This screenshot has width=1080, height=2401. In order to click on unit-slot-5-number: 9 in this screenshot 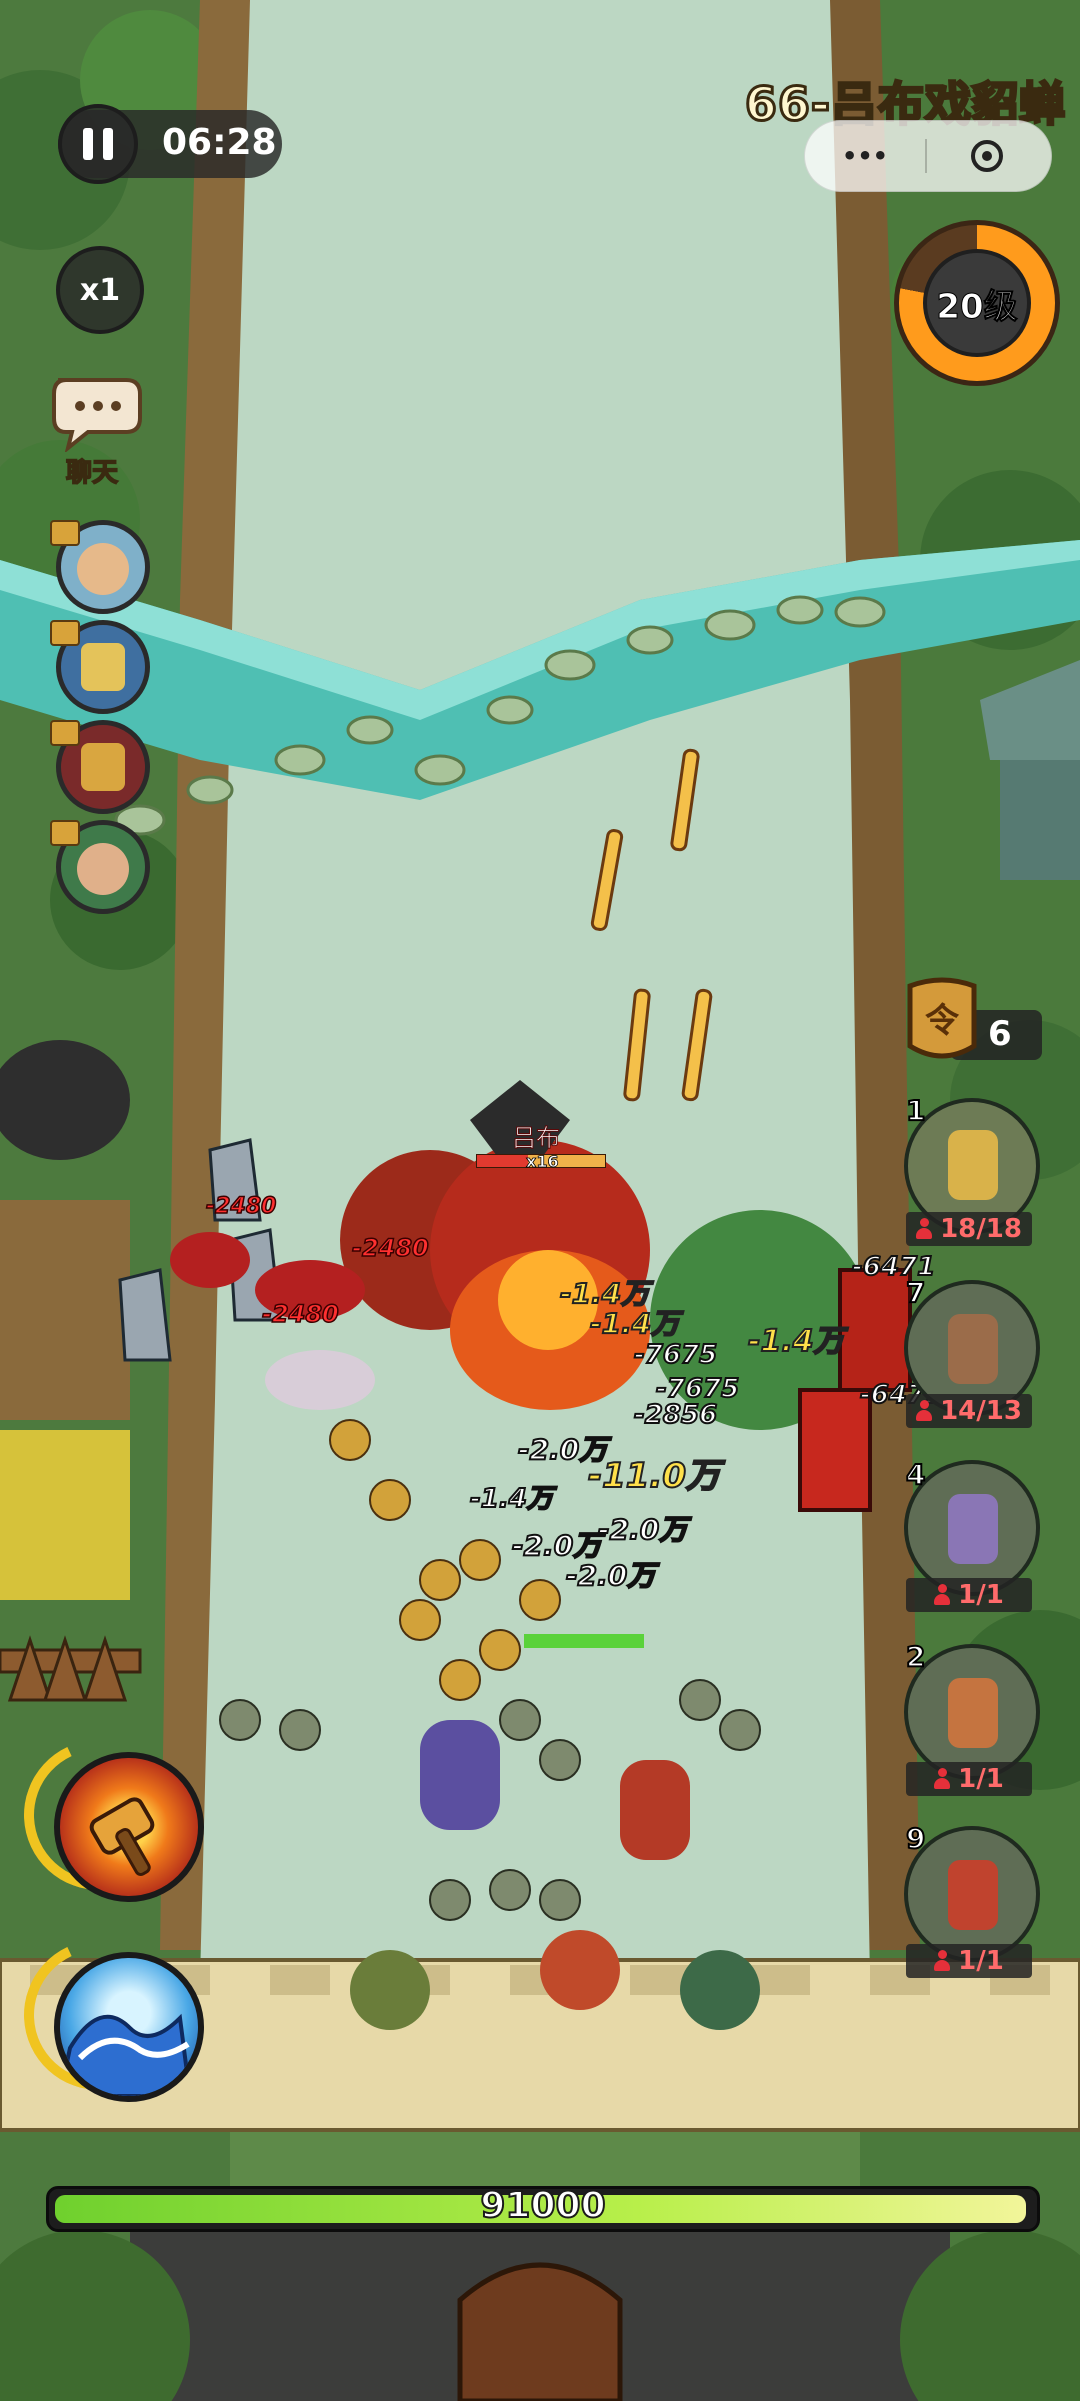, I will do `click(916, 1838)`.